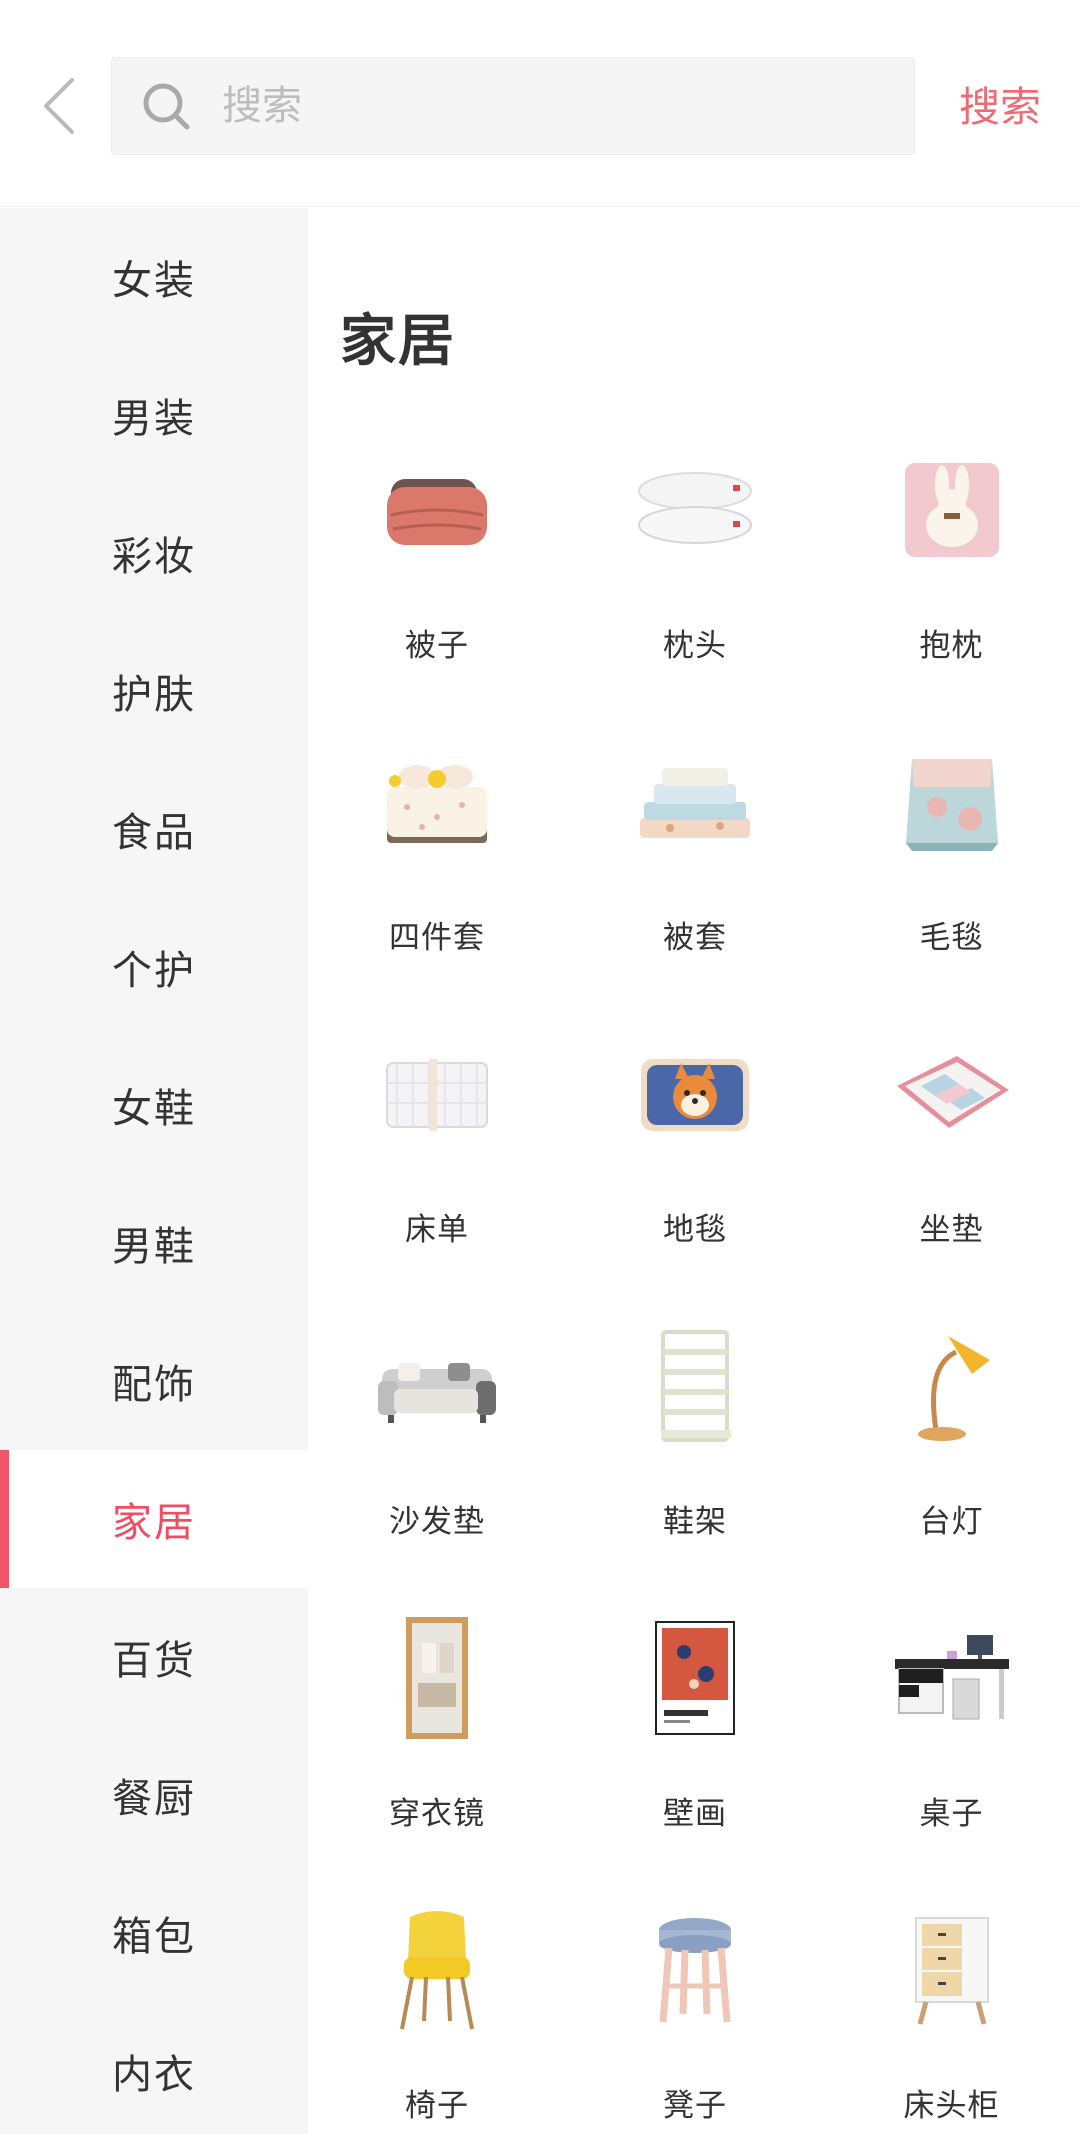  I want to click on stool-icon, so click(695, 1970).